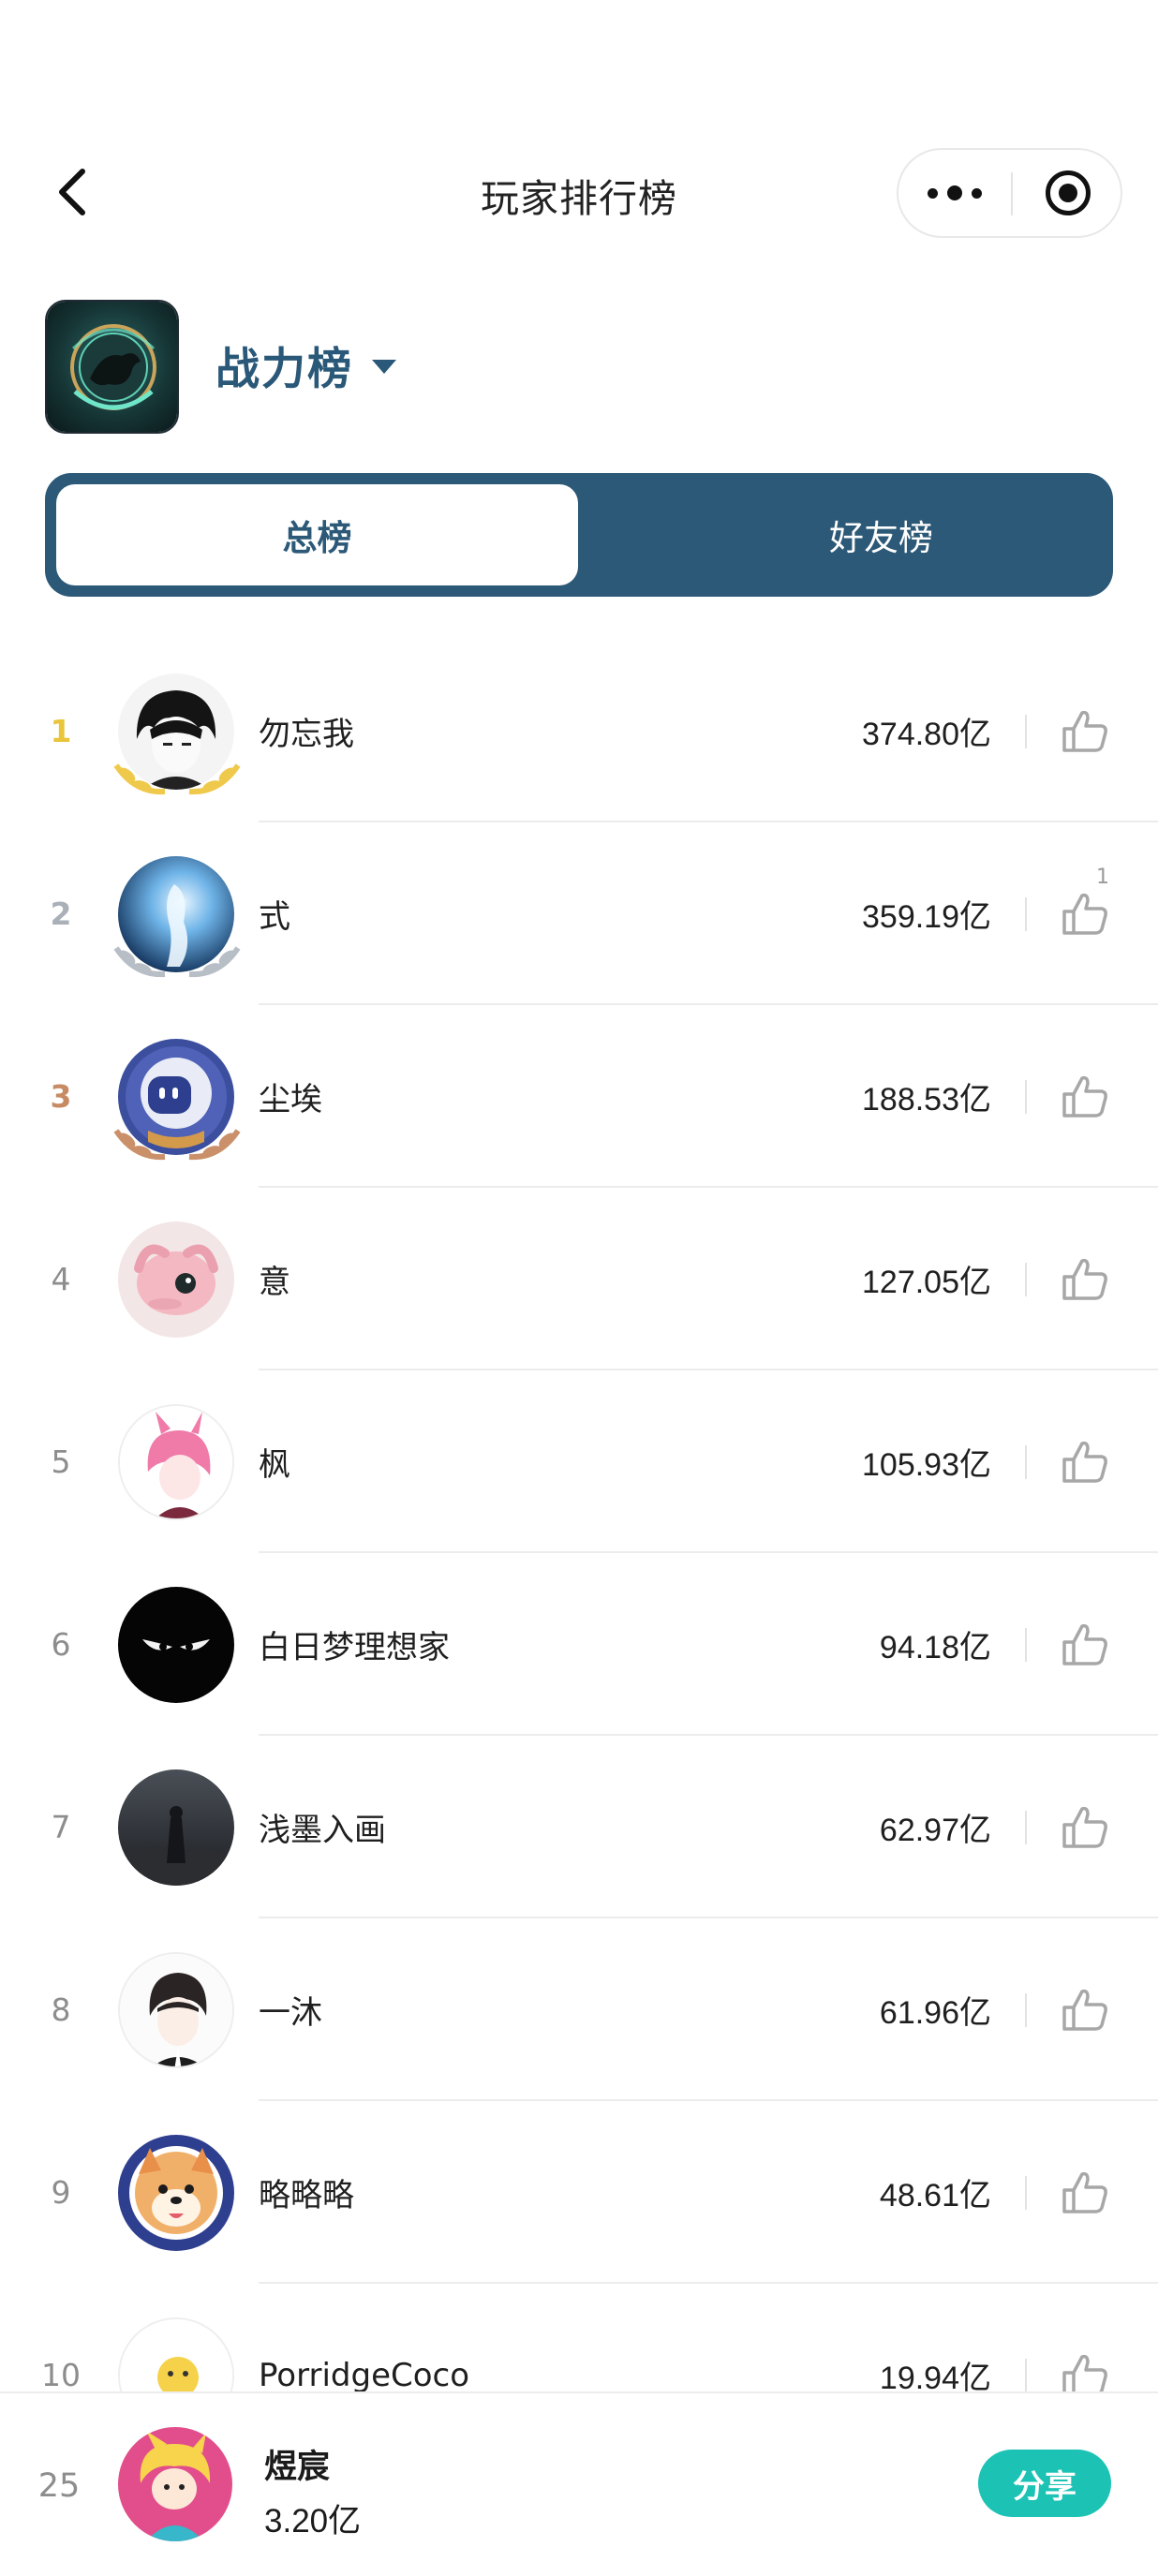 The height and width of the screenshot is (2576, 1158). What do you see at coordinates (61, 914) in the screenshot?
I see `rank-number: 2` at bounding box center [61, 914].